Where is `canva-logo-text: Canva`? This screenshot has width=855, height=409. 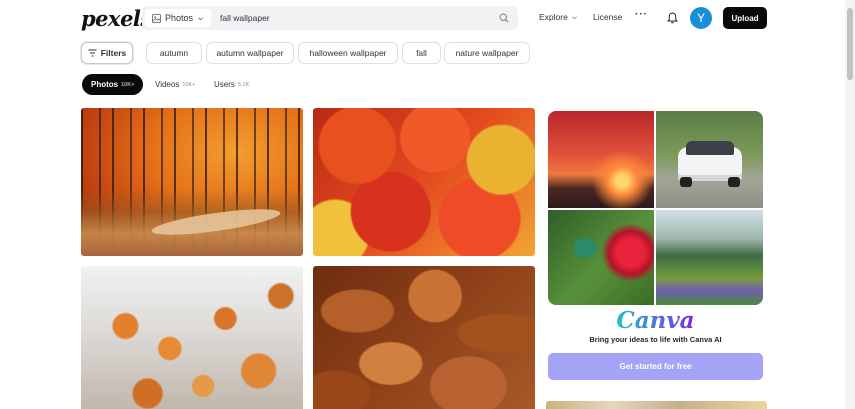 canva-logo-text: Canva is located at coordinates (655, 320).